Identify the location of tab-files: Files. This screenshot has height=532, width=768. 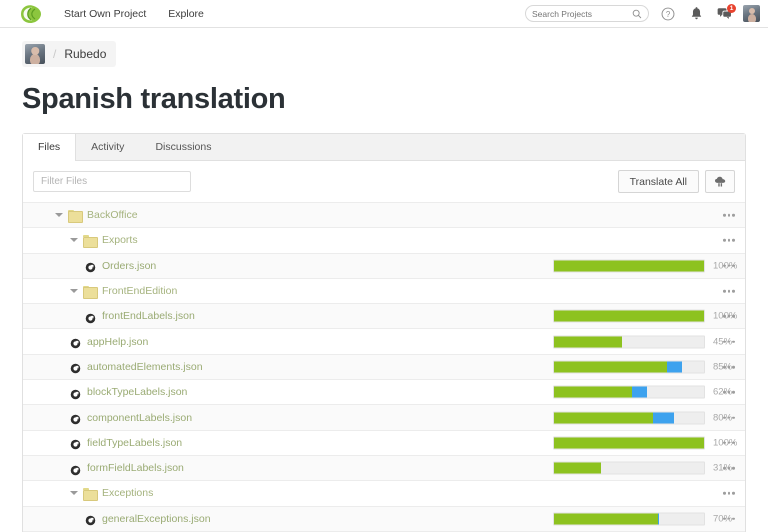
(50, 147).